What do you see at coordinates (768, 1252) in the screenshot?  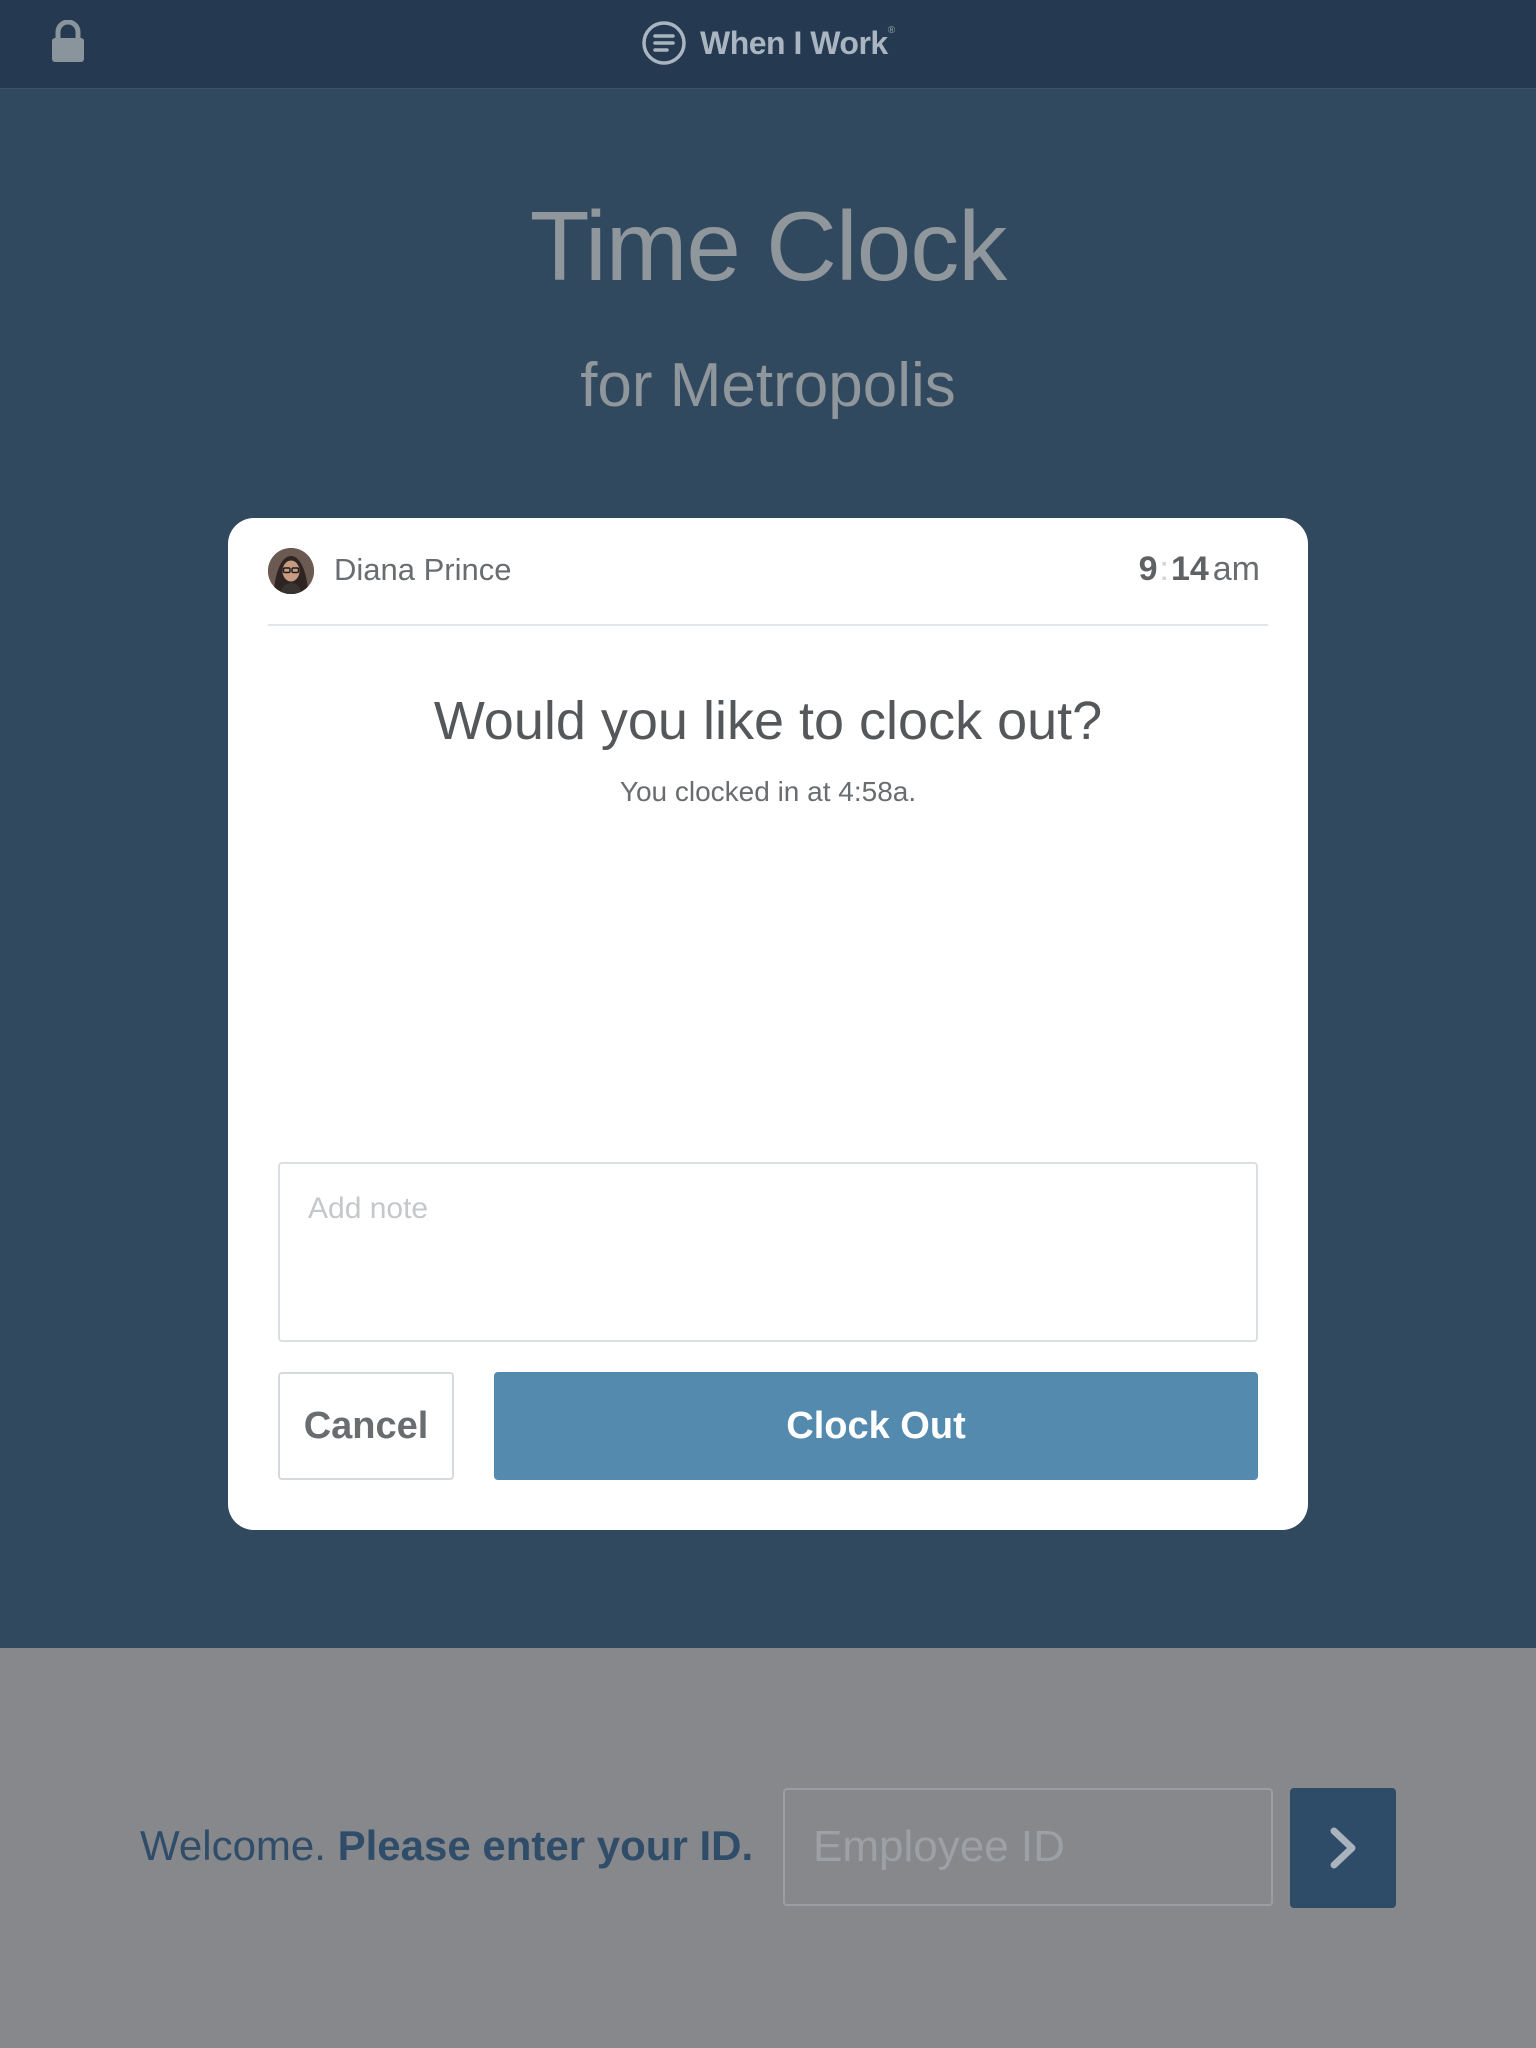 I see `add-note-field` at bounding box center [768, 1252].